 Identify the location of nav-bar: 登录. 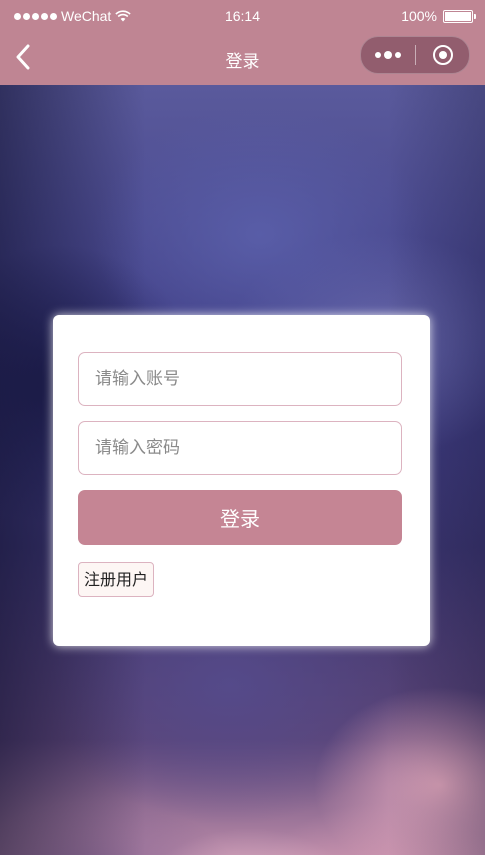
(242, 57).